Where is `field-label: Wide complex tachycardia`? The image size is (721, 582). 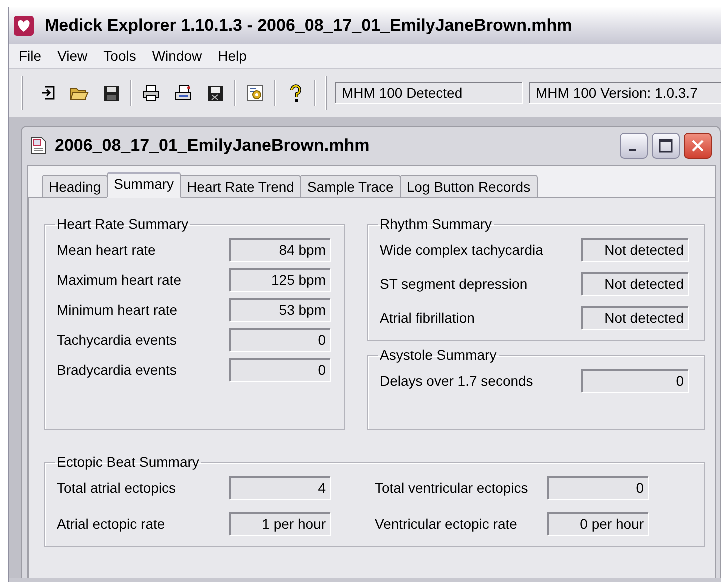 field-label: Wide complex tachycardia is located at coordinates (462, 250).